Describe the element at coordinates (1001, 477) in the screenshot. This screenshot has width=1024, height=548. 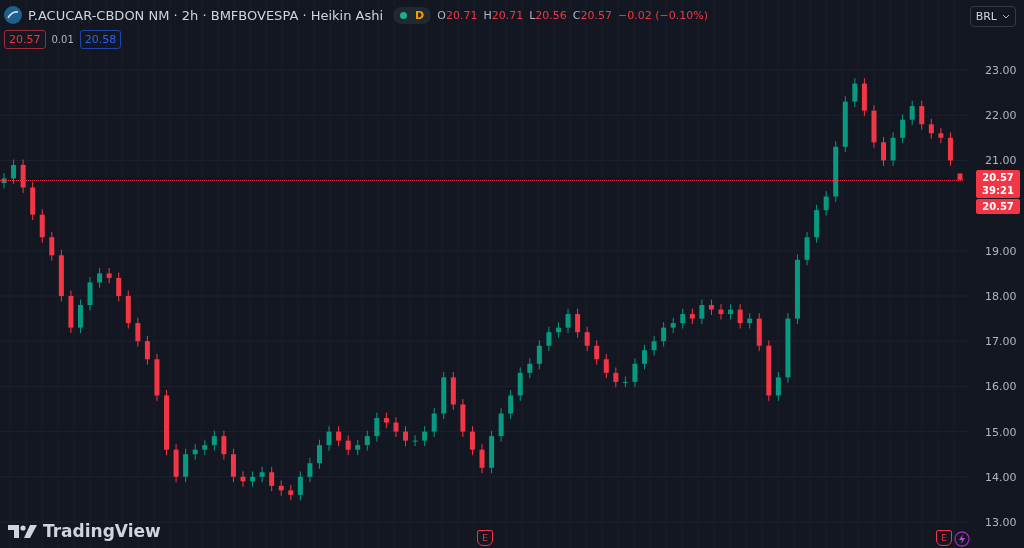
I see `price-tick: 14.00` at that location.